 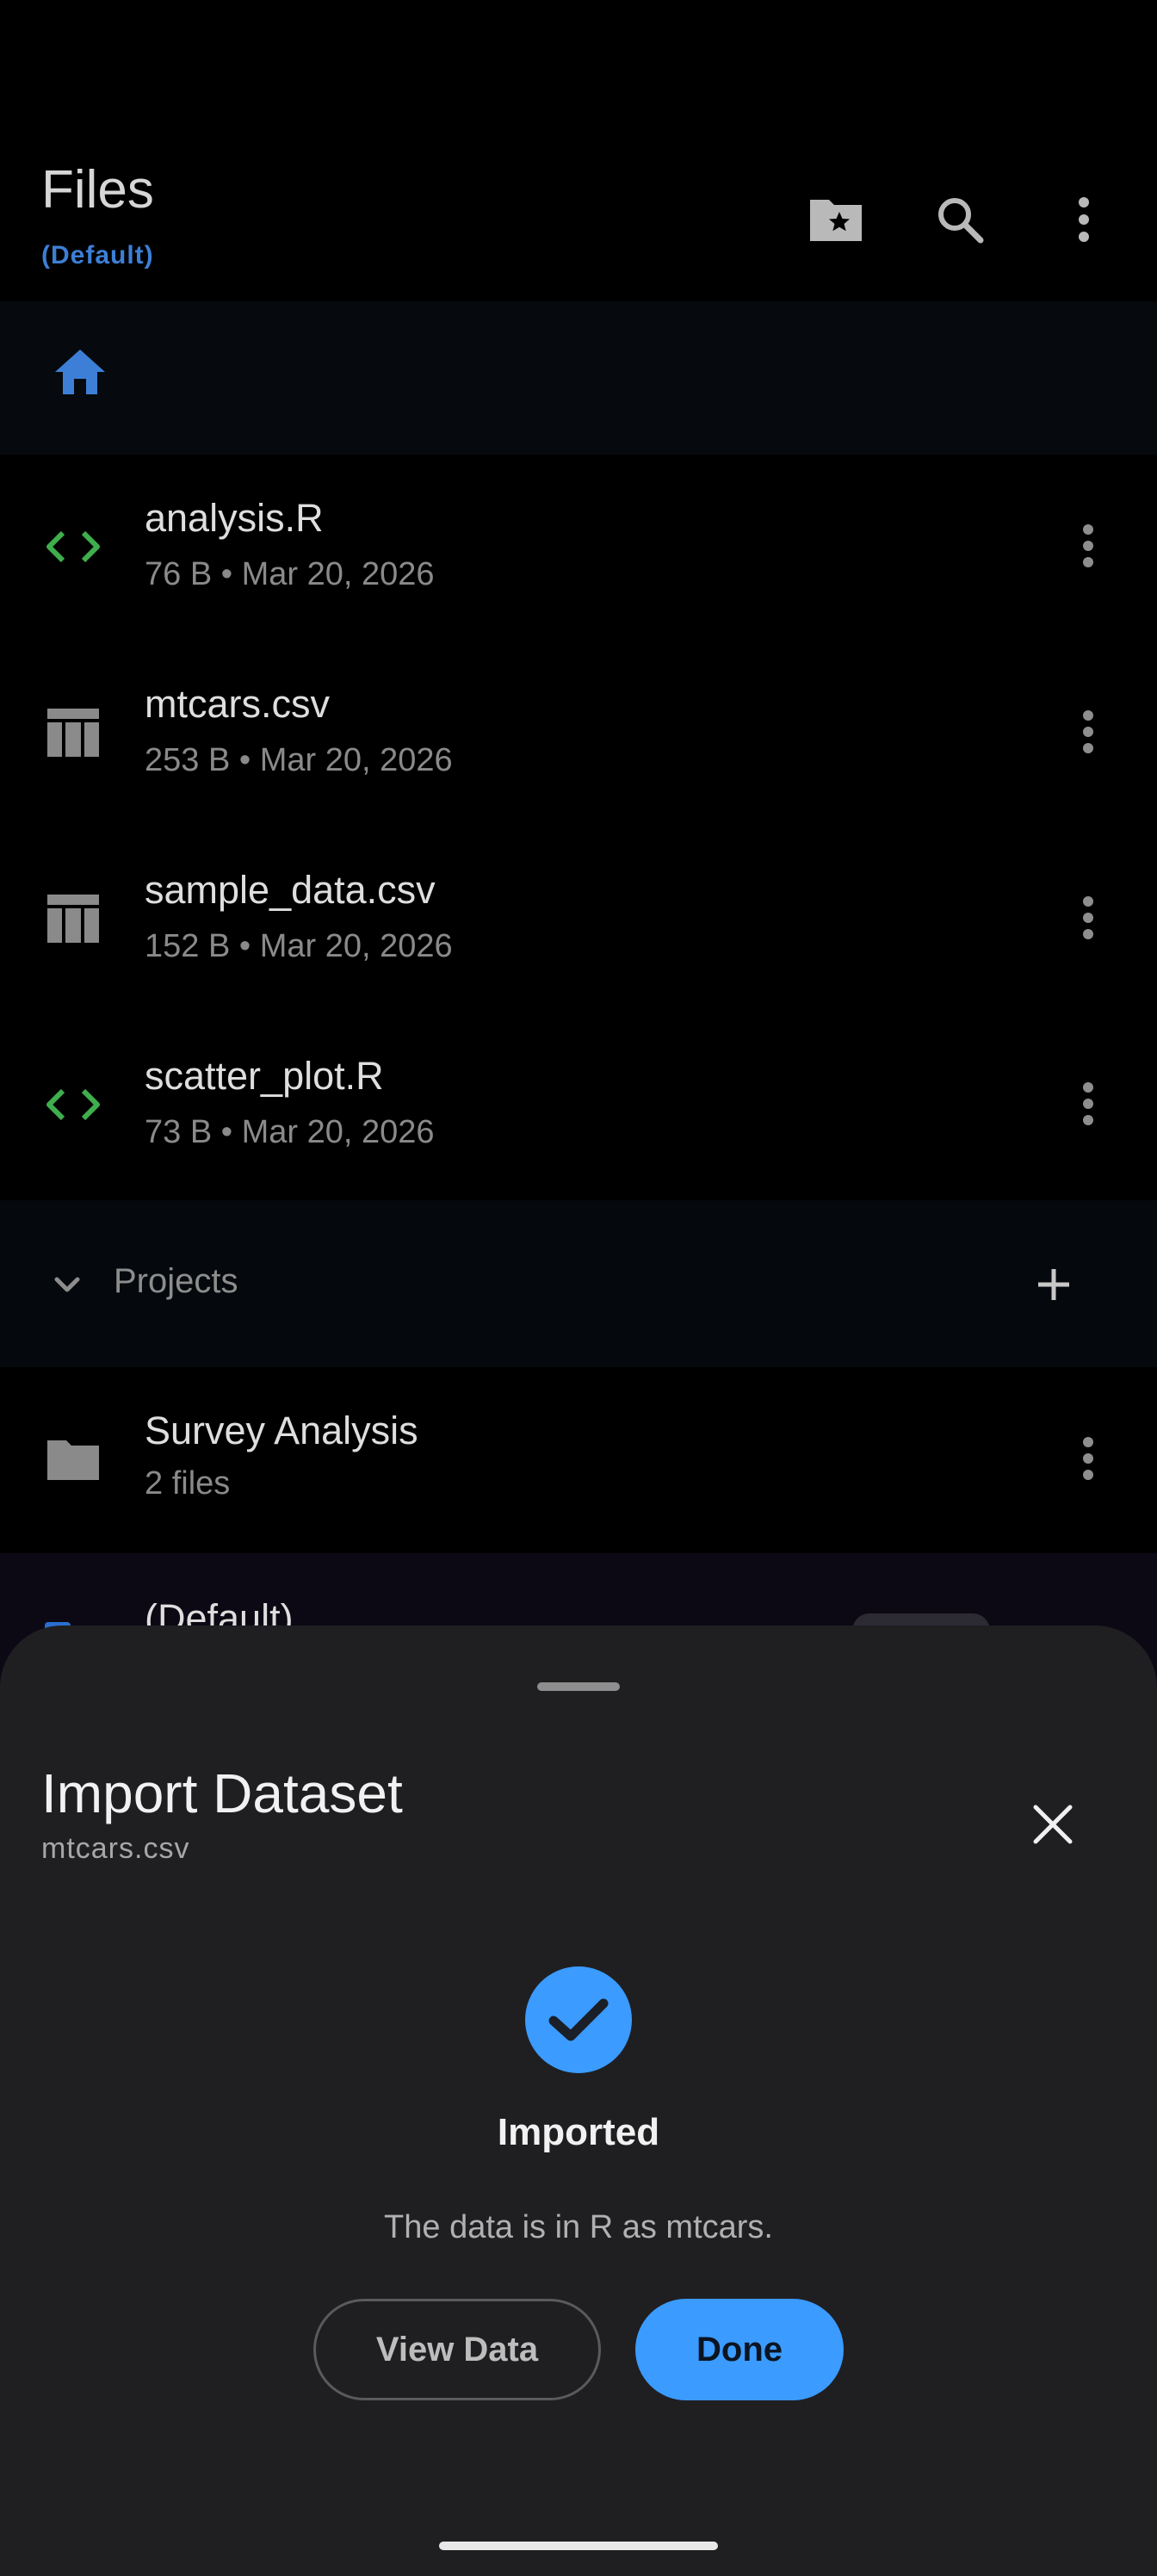 What do you see at coordinates (579, 548) in the screenshot?
I see `file-row: analysis.R 76 B • Mar 20, 2026` at bounding box center [579, 548].